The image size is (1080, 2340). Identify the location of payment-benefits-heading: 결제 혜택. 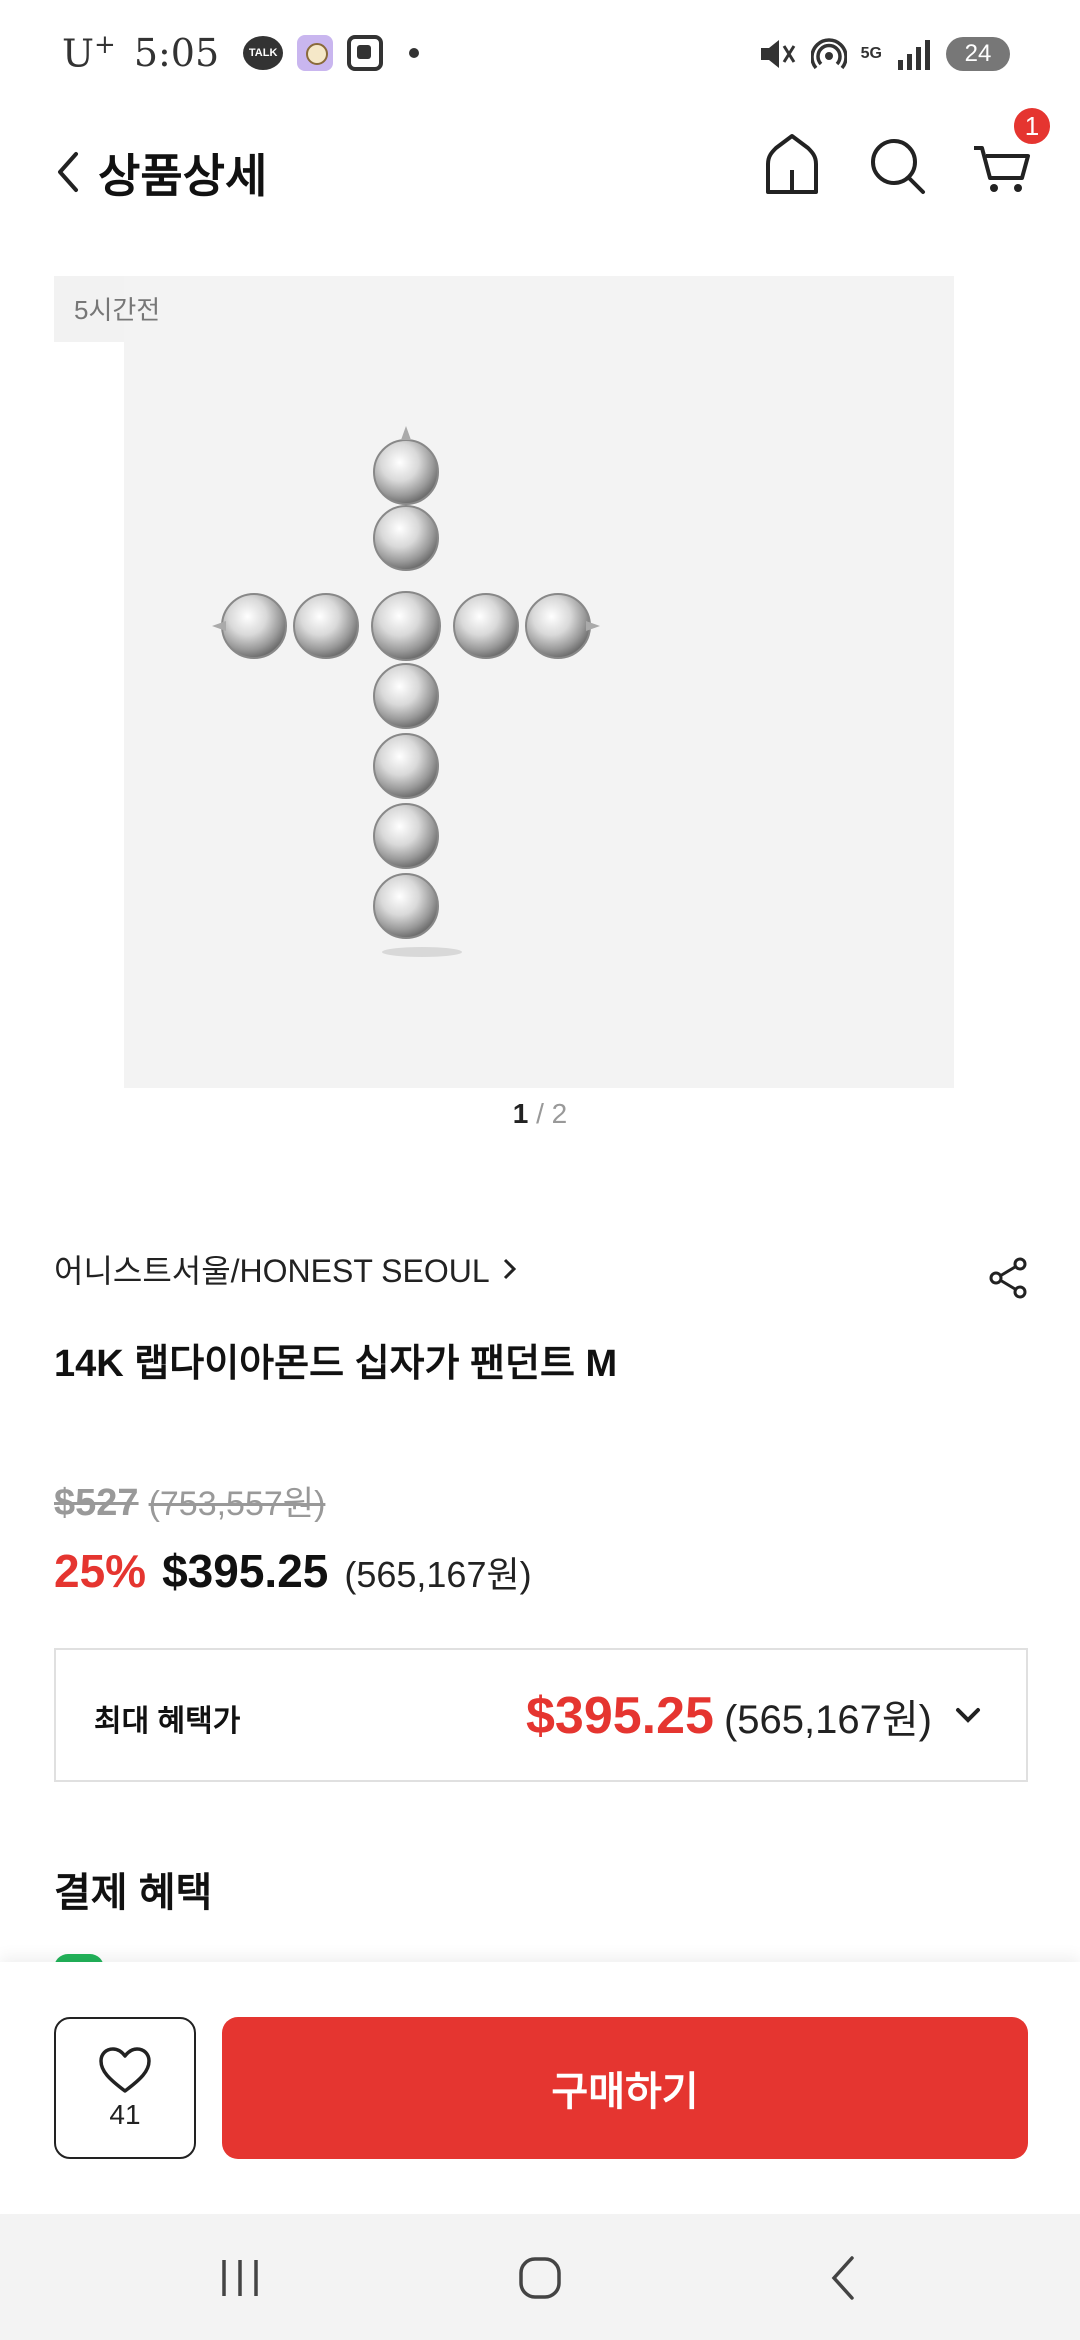
(133, 1893).